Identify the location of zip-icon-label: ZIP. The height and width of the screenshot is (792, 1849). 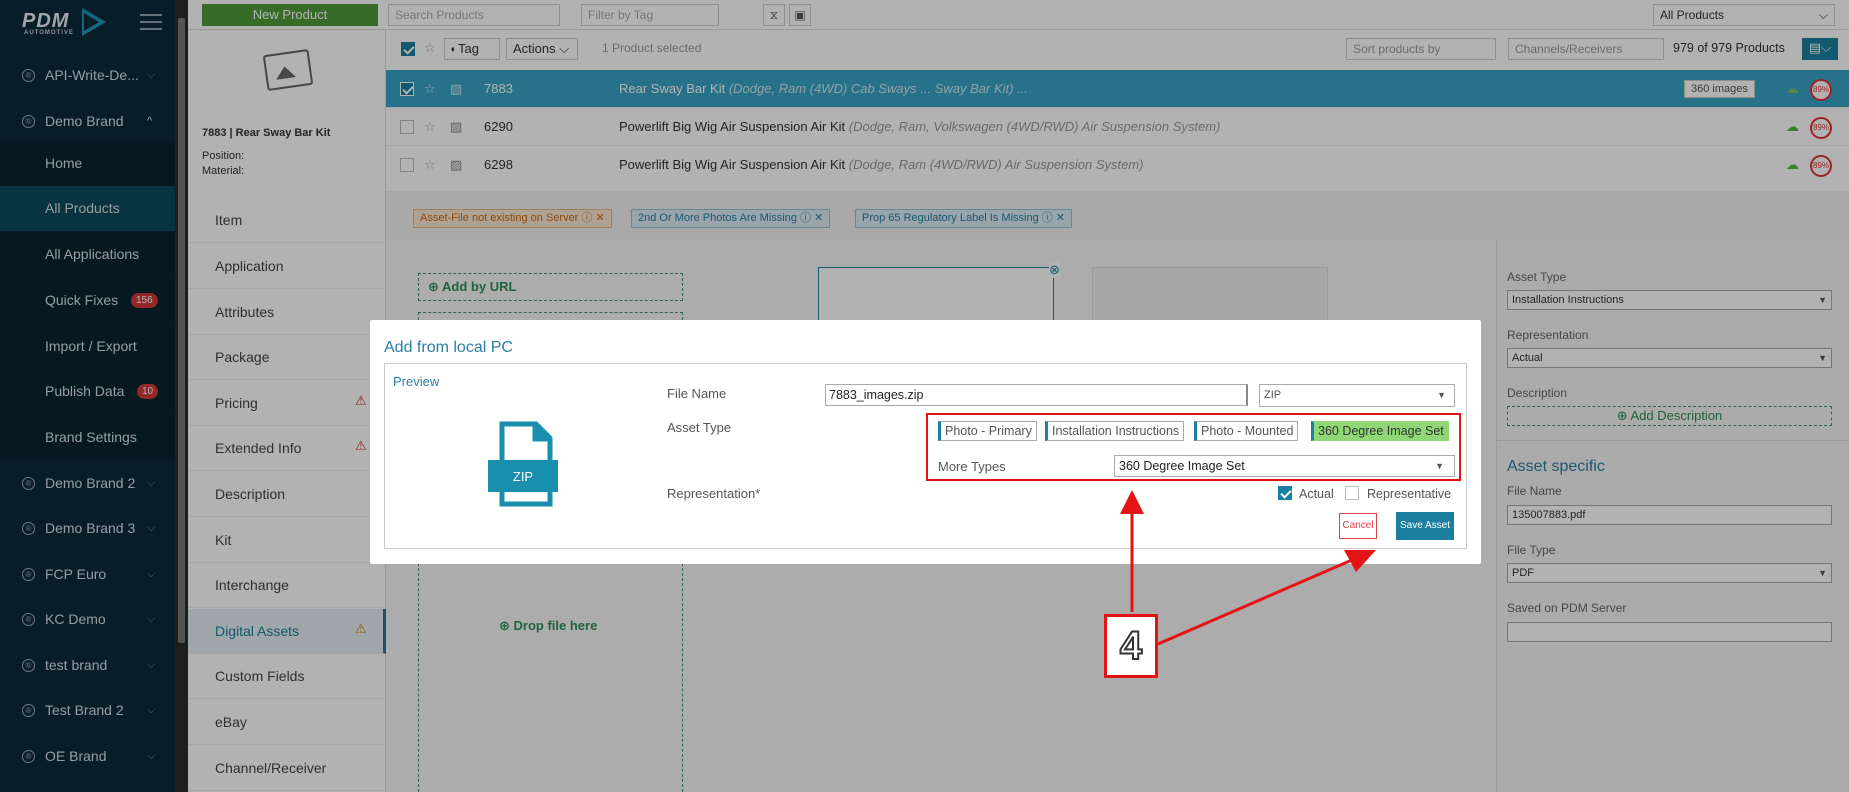
(523, 476).